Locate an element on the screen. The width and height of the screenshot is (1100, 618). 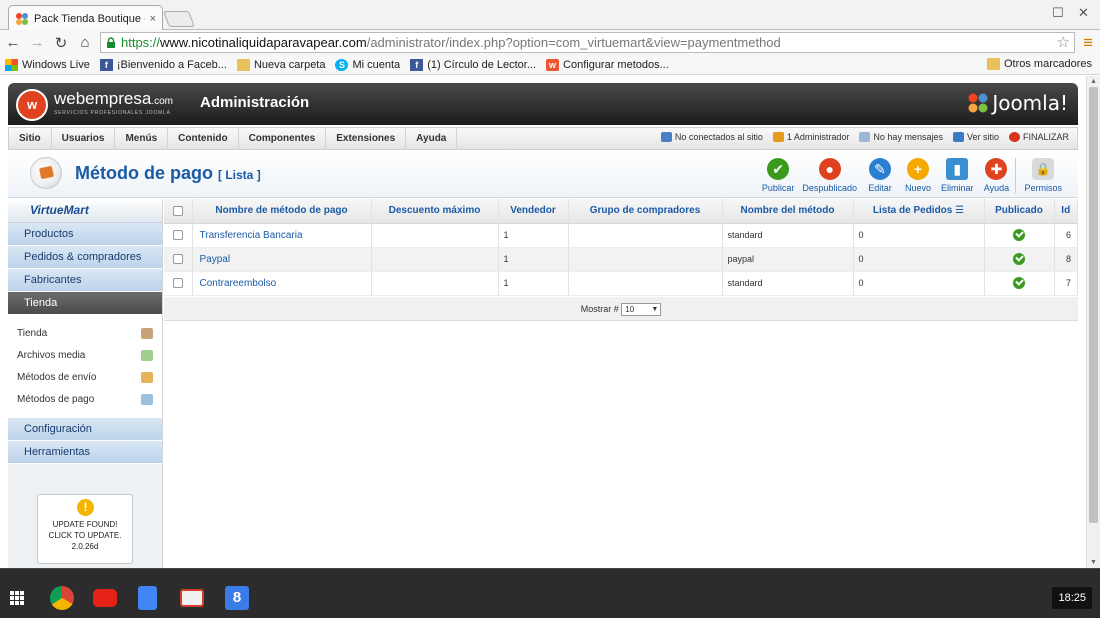
system-clock: 18:25 is located at coordinates (1072, 598).